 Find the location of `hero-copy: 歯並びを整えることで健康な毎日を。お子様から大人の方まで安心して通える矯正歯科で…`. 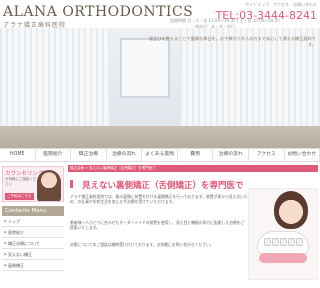

hero-copy: 歯並びを整えることで健康な毎日を。お子様から大人の方まで安心して通える矯正歯科で… is located at coordinates (232, 41).